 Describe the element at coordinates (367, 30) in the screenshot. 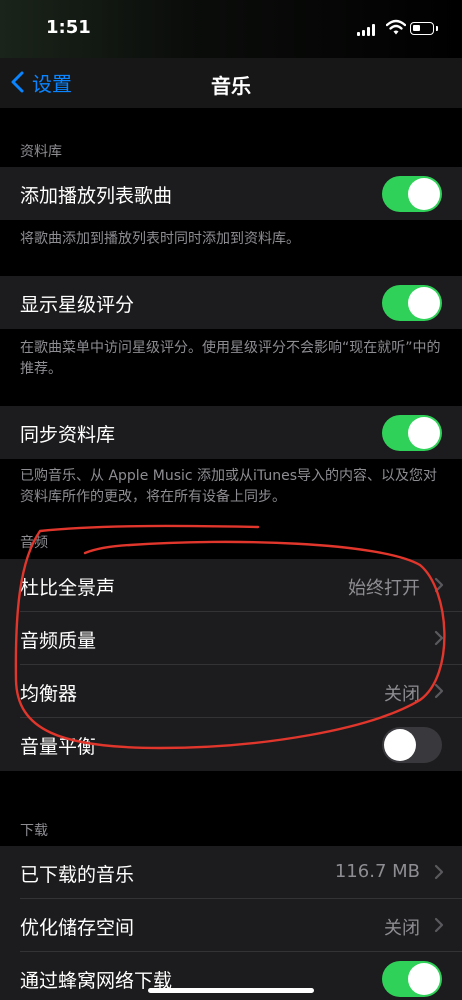

I see `cellular-signal-icon` at that location.